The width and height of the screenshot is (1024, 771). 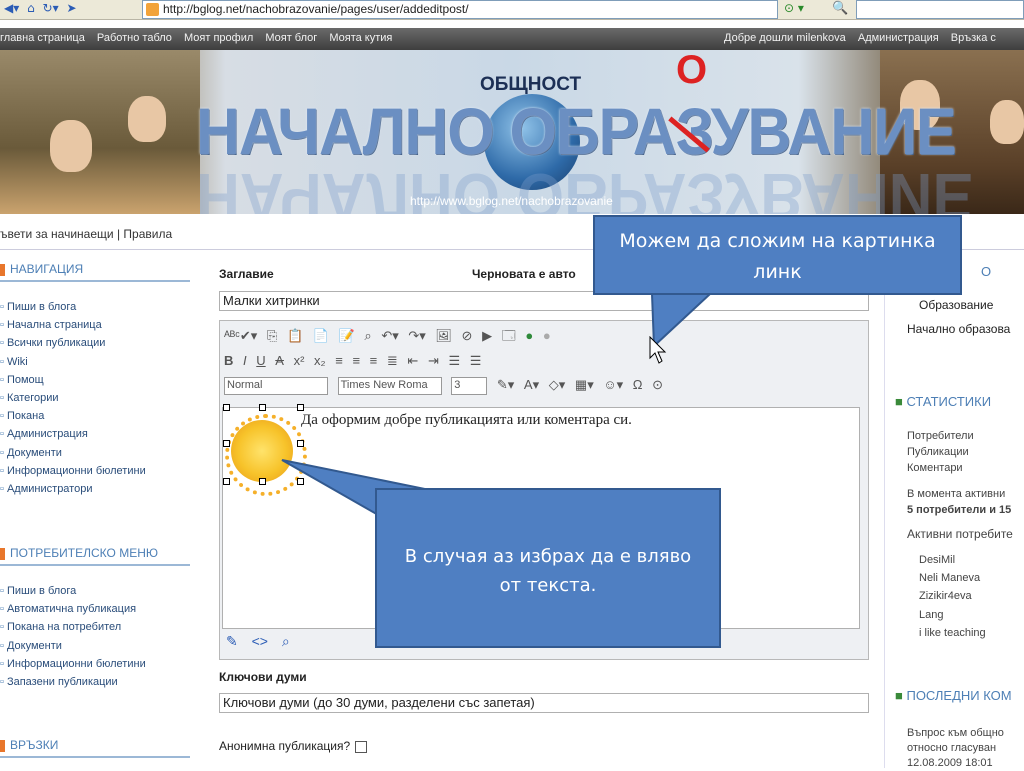 What do you see at coordinates (658, 350) in the screenshot?
I see `mouse-cursor-icon` at bounding box center [658, 350].